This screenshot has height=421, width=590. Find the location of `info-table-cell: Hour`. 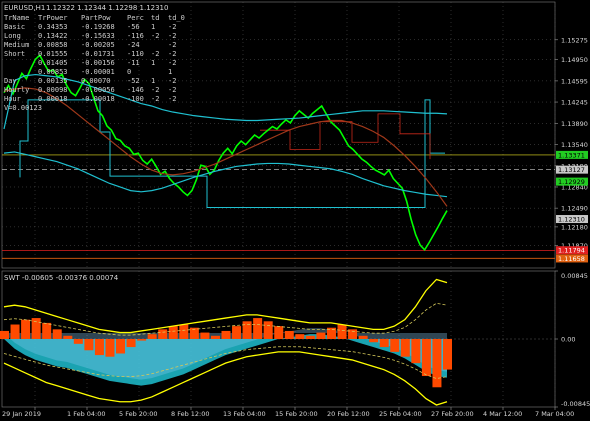

info-table-cell: Hour is located at coordinates (12, 99).